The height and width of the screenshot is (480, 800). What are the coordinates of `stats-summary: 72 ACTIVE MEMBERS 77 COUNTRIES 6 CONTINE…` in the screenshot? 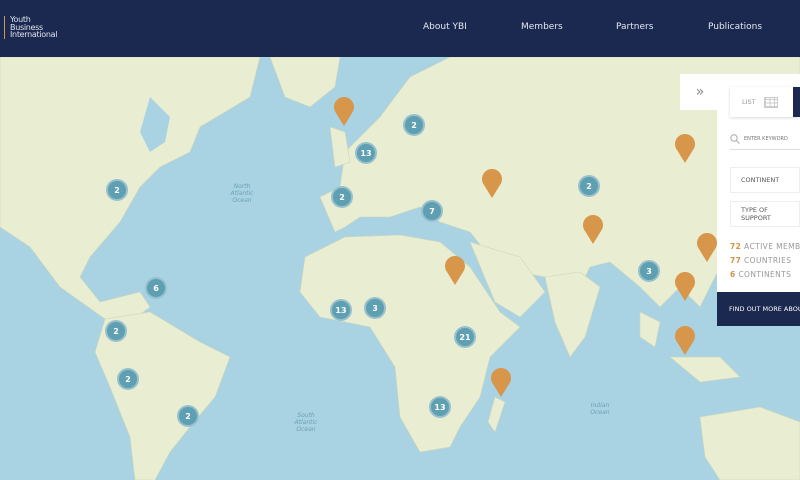 It's located at (765, 261).